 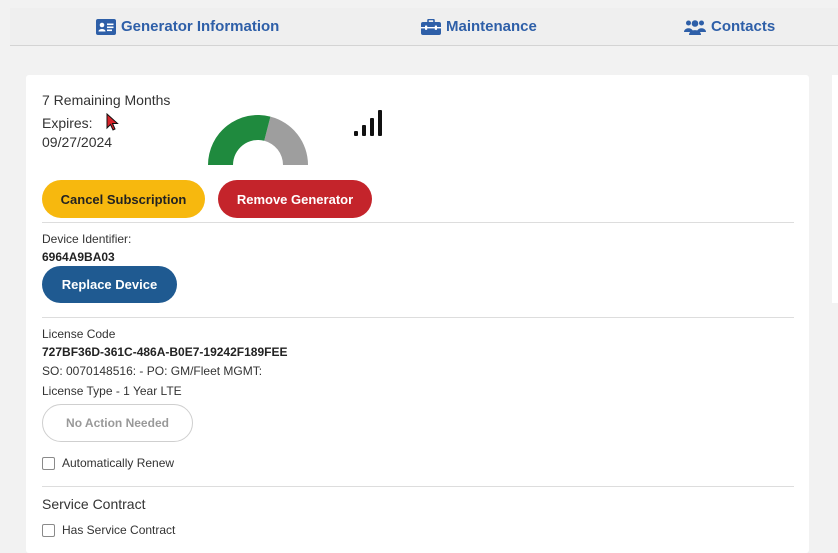 What do you see at coordinates (165, 352) in the screenshot?
I see `license-code-value: 727BF36D-361C-486A-B0E7-19242F189FEE` at bounding box center [165, 352].